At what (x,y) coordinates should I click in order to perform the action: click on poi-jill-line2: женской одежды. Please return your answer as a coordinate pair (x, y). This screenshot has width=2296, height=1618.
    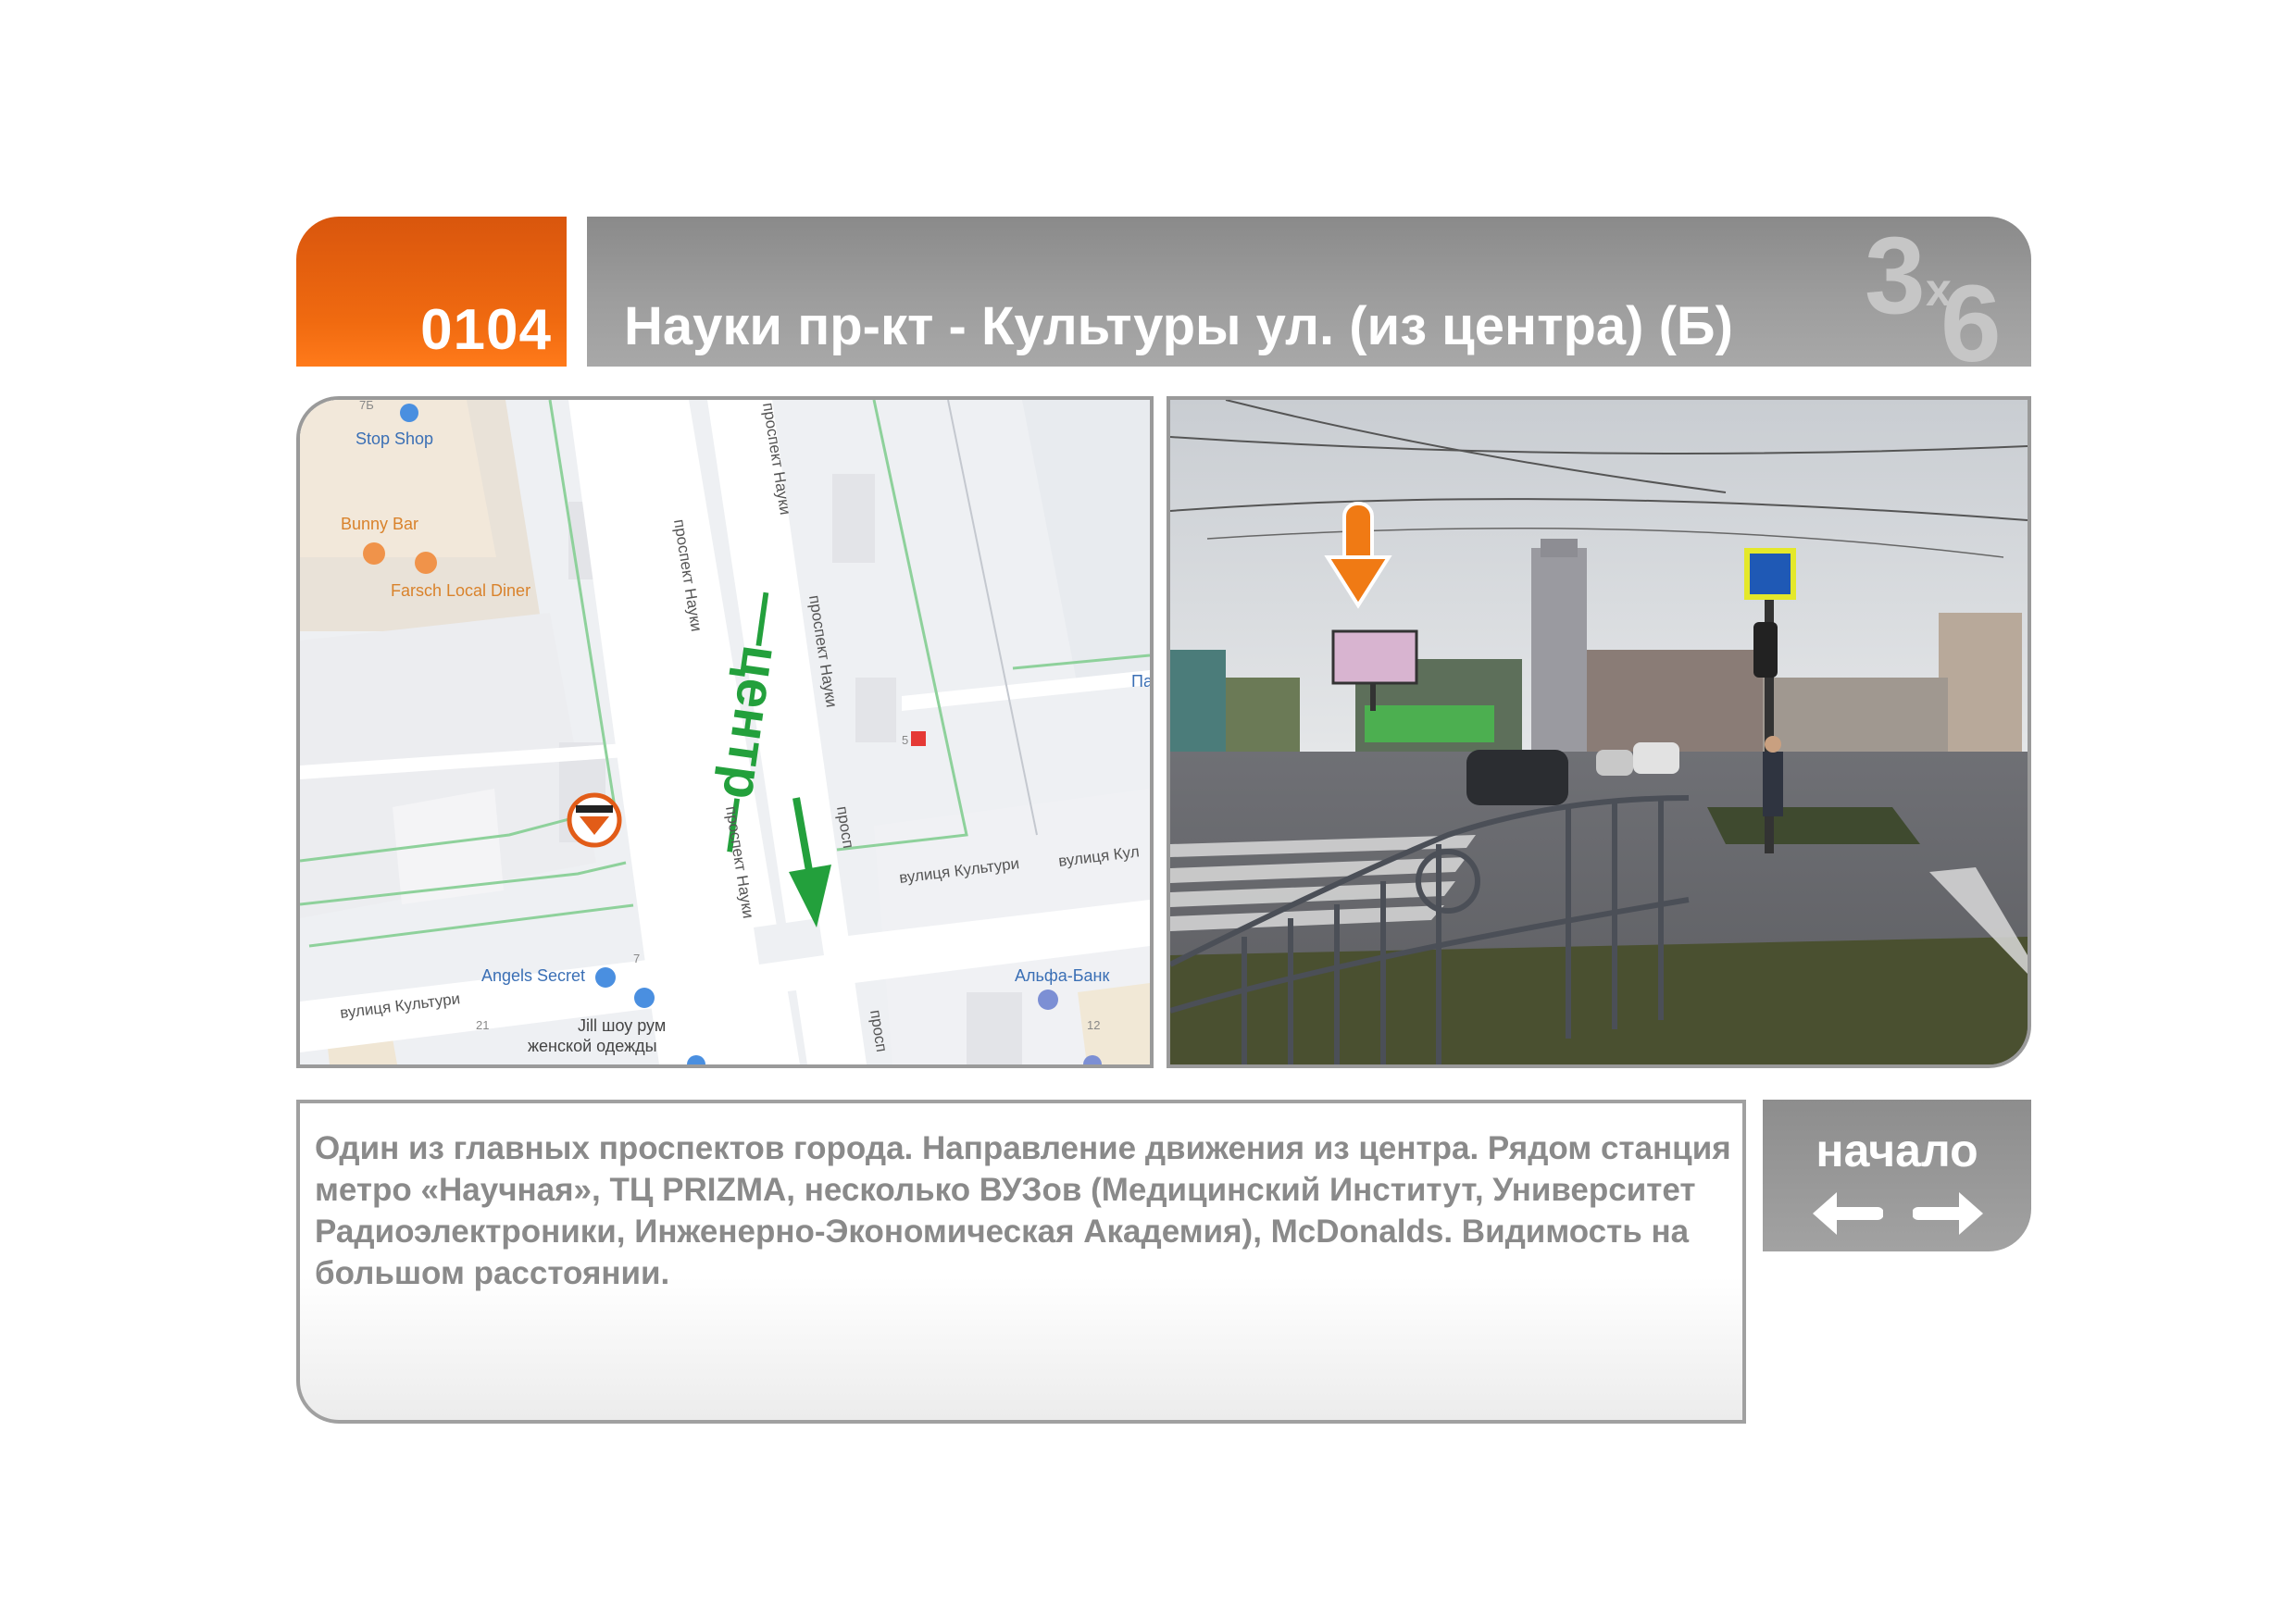
    Looking at the image, I should click on (592, 1046).